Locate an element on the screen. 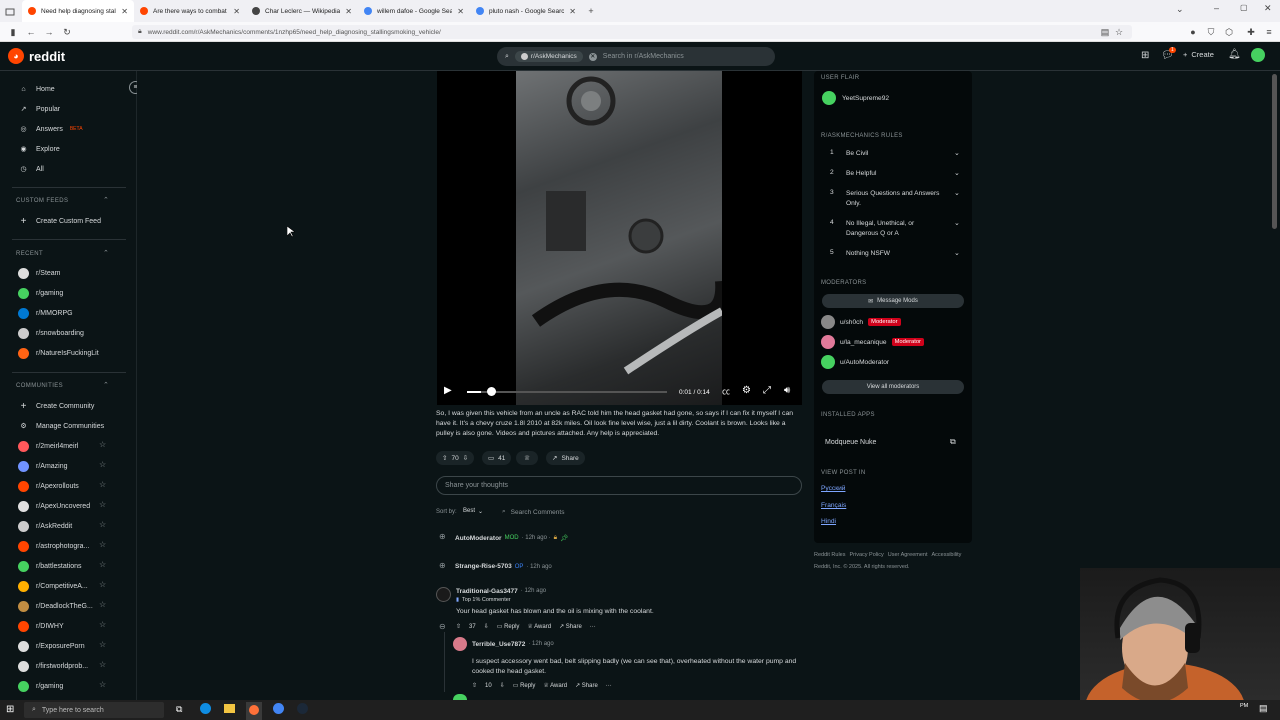  footer-link: User Agreement is located at coordinates (908, 555).